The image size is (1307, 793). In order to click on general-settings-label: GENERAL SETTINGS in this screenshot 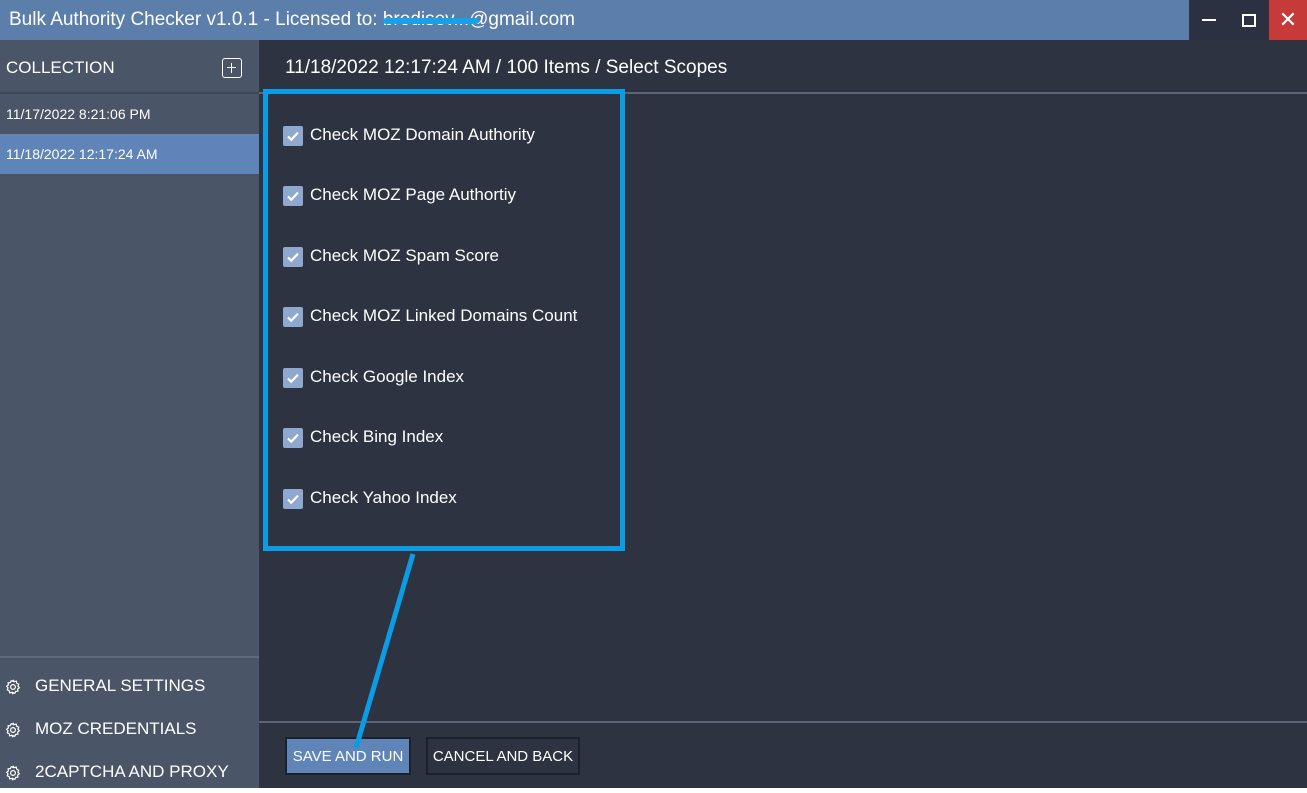, I will do `click(120, 685)`.